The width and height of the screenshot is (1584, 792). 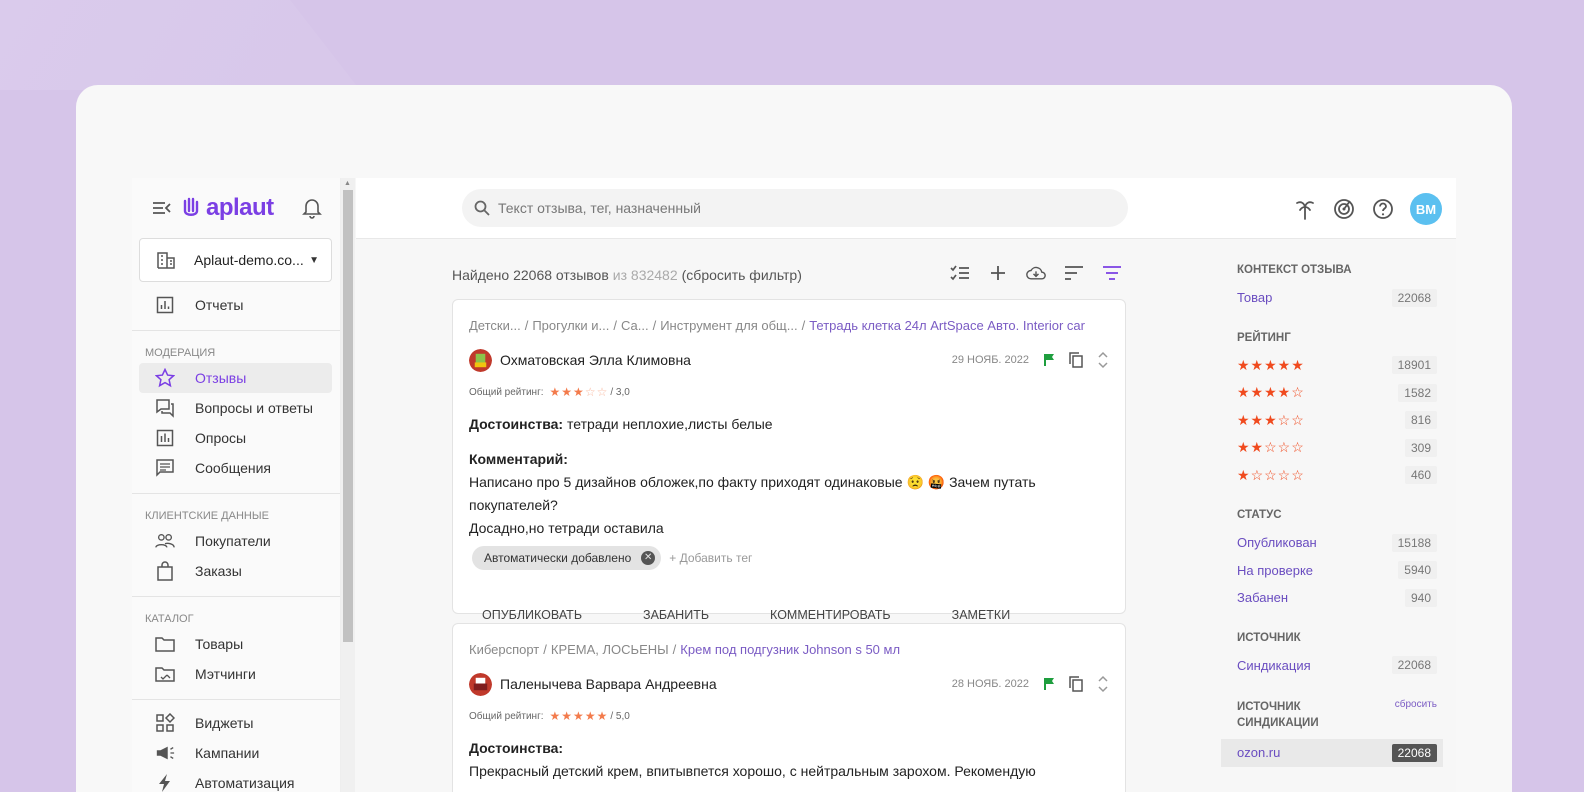 I want to click on checklist-icon, so click(x=960, y=273).